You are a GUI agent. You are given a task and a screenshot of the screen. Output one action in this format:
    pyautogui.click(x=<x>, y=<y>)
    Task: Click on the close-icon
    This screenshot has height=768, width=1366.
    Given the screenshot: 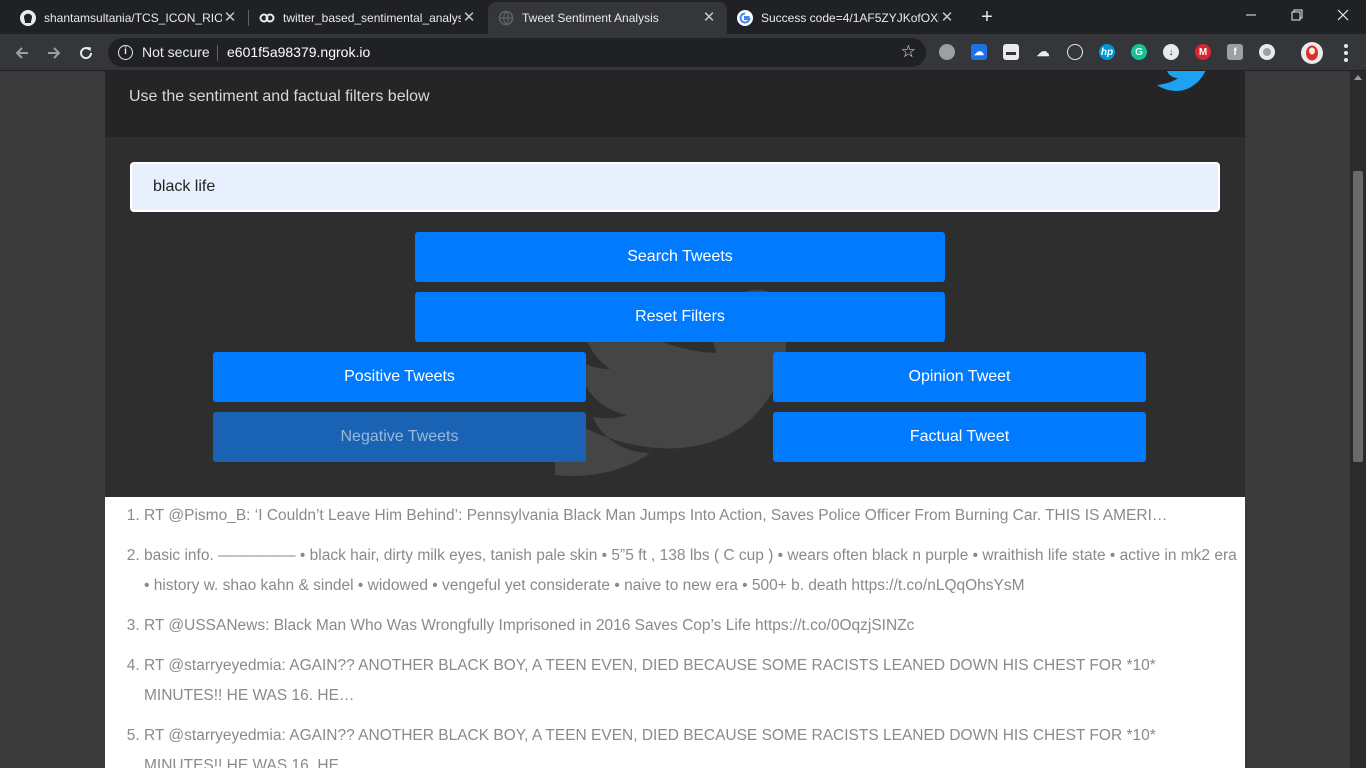 What is the action you would take?
    pyautogui.click(x=1343, y=15)
    